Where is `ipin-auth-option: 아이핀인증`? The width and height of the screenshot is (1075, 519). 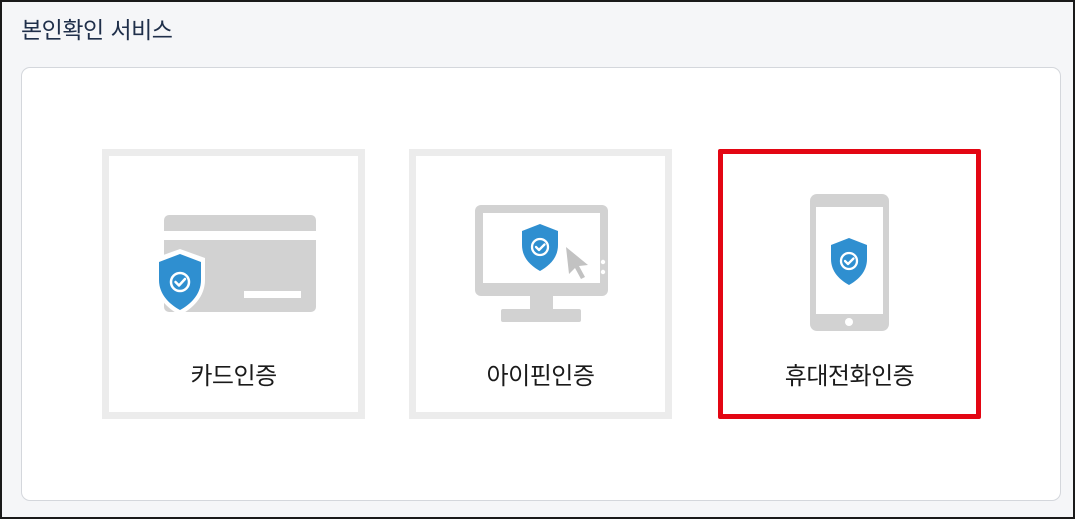 ipin-auth-option: 아이핀인증 is located at coordinates (540, 284).